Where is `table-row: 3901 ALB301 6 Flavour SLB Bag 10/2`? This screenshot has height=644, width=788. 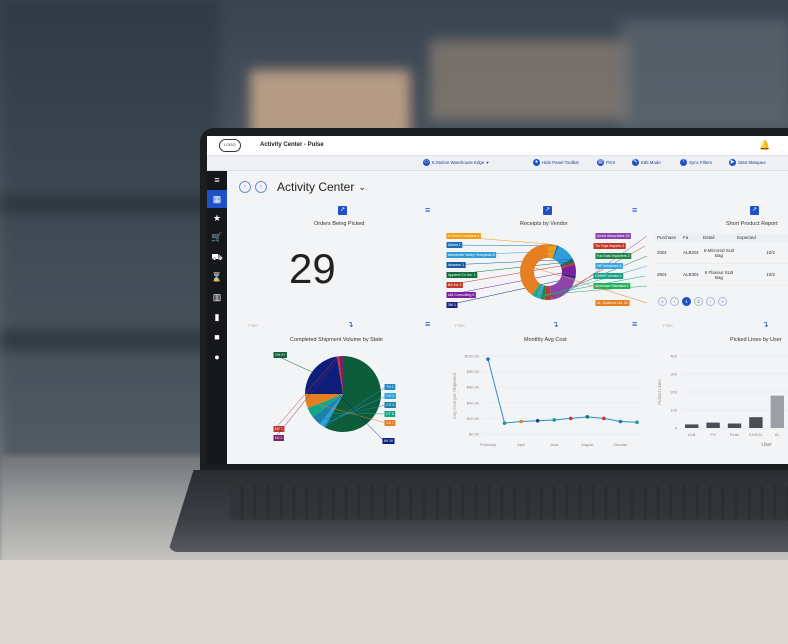
table-row: 3901 ALB301 6 Flavour SLB Bag 10/2 is located at coordinates (721, 275).